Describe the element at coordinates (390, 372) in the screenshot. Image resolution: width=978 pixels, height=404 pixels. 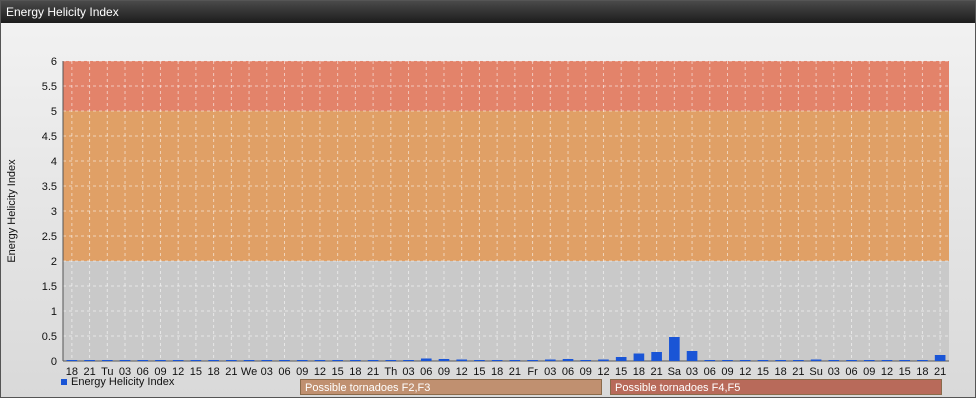
I see `x-tick-label: Th` at that location.